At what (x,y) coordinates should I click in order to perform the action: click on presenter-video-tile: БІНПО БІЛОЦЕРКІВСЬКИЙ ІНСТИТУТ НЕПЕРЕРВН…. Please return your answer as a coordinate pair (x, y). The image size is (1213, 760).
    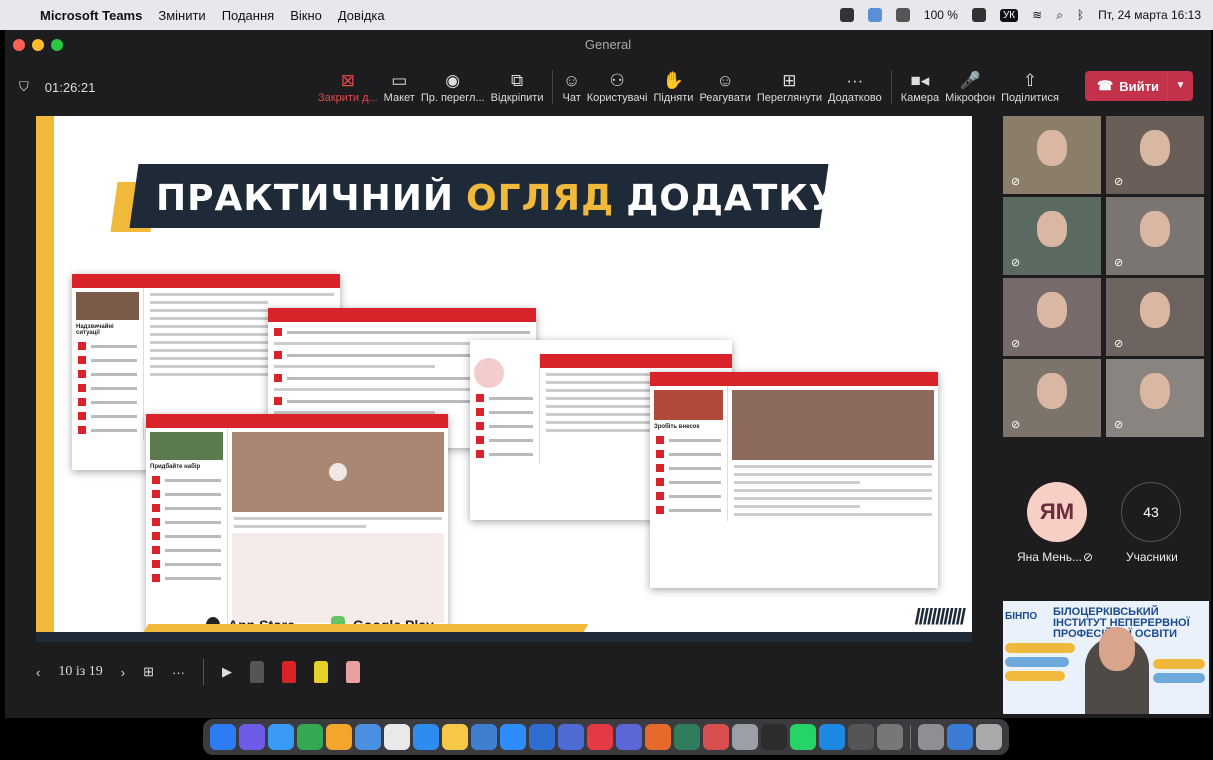
    Looking at the image, I should click on (1106, 657).